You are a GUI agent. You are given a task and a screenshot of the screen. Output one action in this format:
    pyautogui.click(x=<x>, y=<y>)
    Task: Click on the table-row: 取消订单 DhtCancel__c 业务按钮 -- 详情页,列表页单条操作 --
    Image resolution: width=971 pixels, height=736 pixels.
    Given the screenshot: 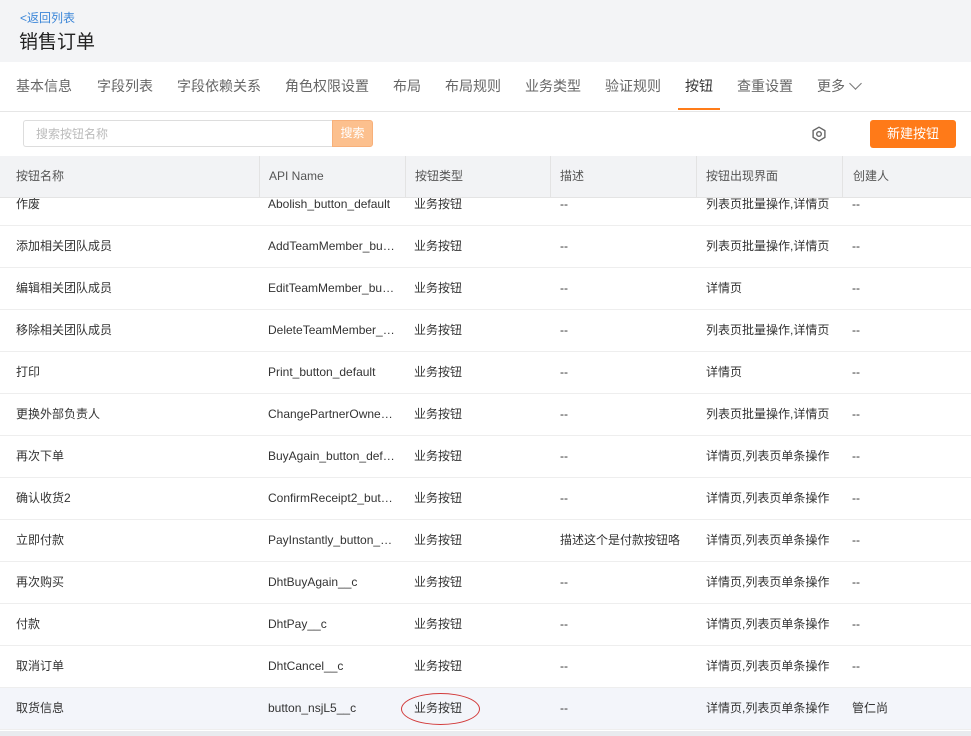 What is the action you would take?
    pyautogui.click(x=485, y=667)
    